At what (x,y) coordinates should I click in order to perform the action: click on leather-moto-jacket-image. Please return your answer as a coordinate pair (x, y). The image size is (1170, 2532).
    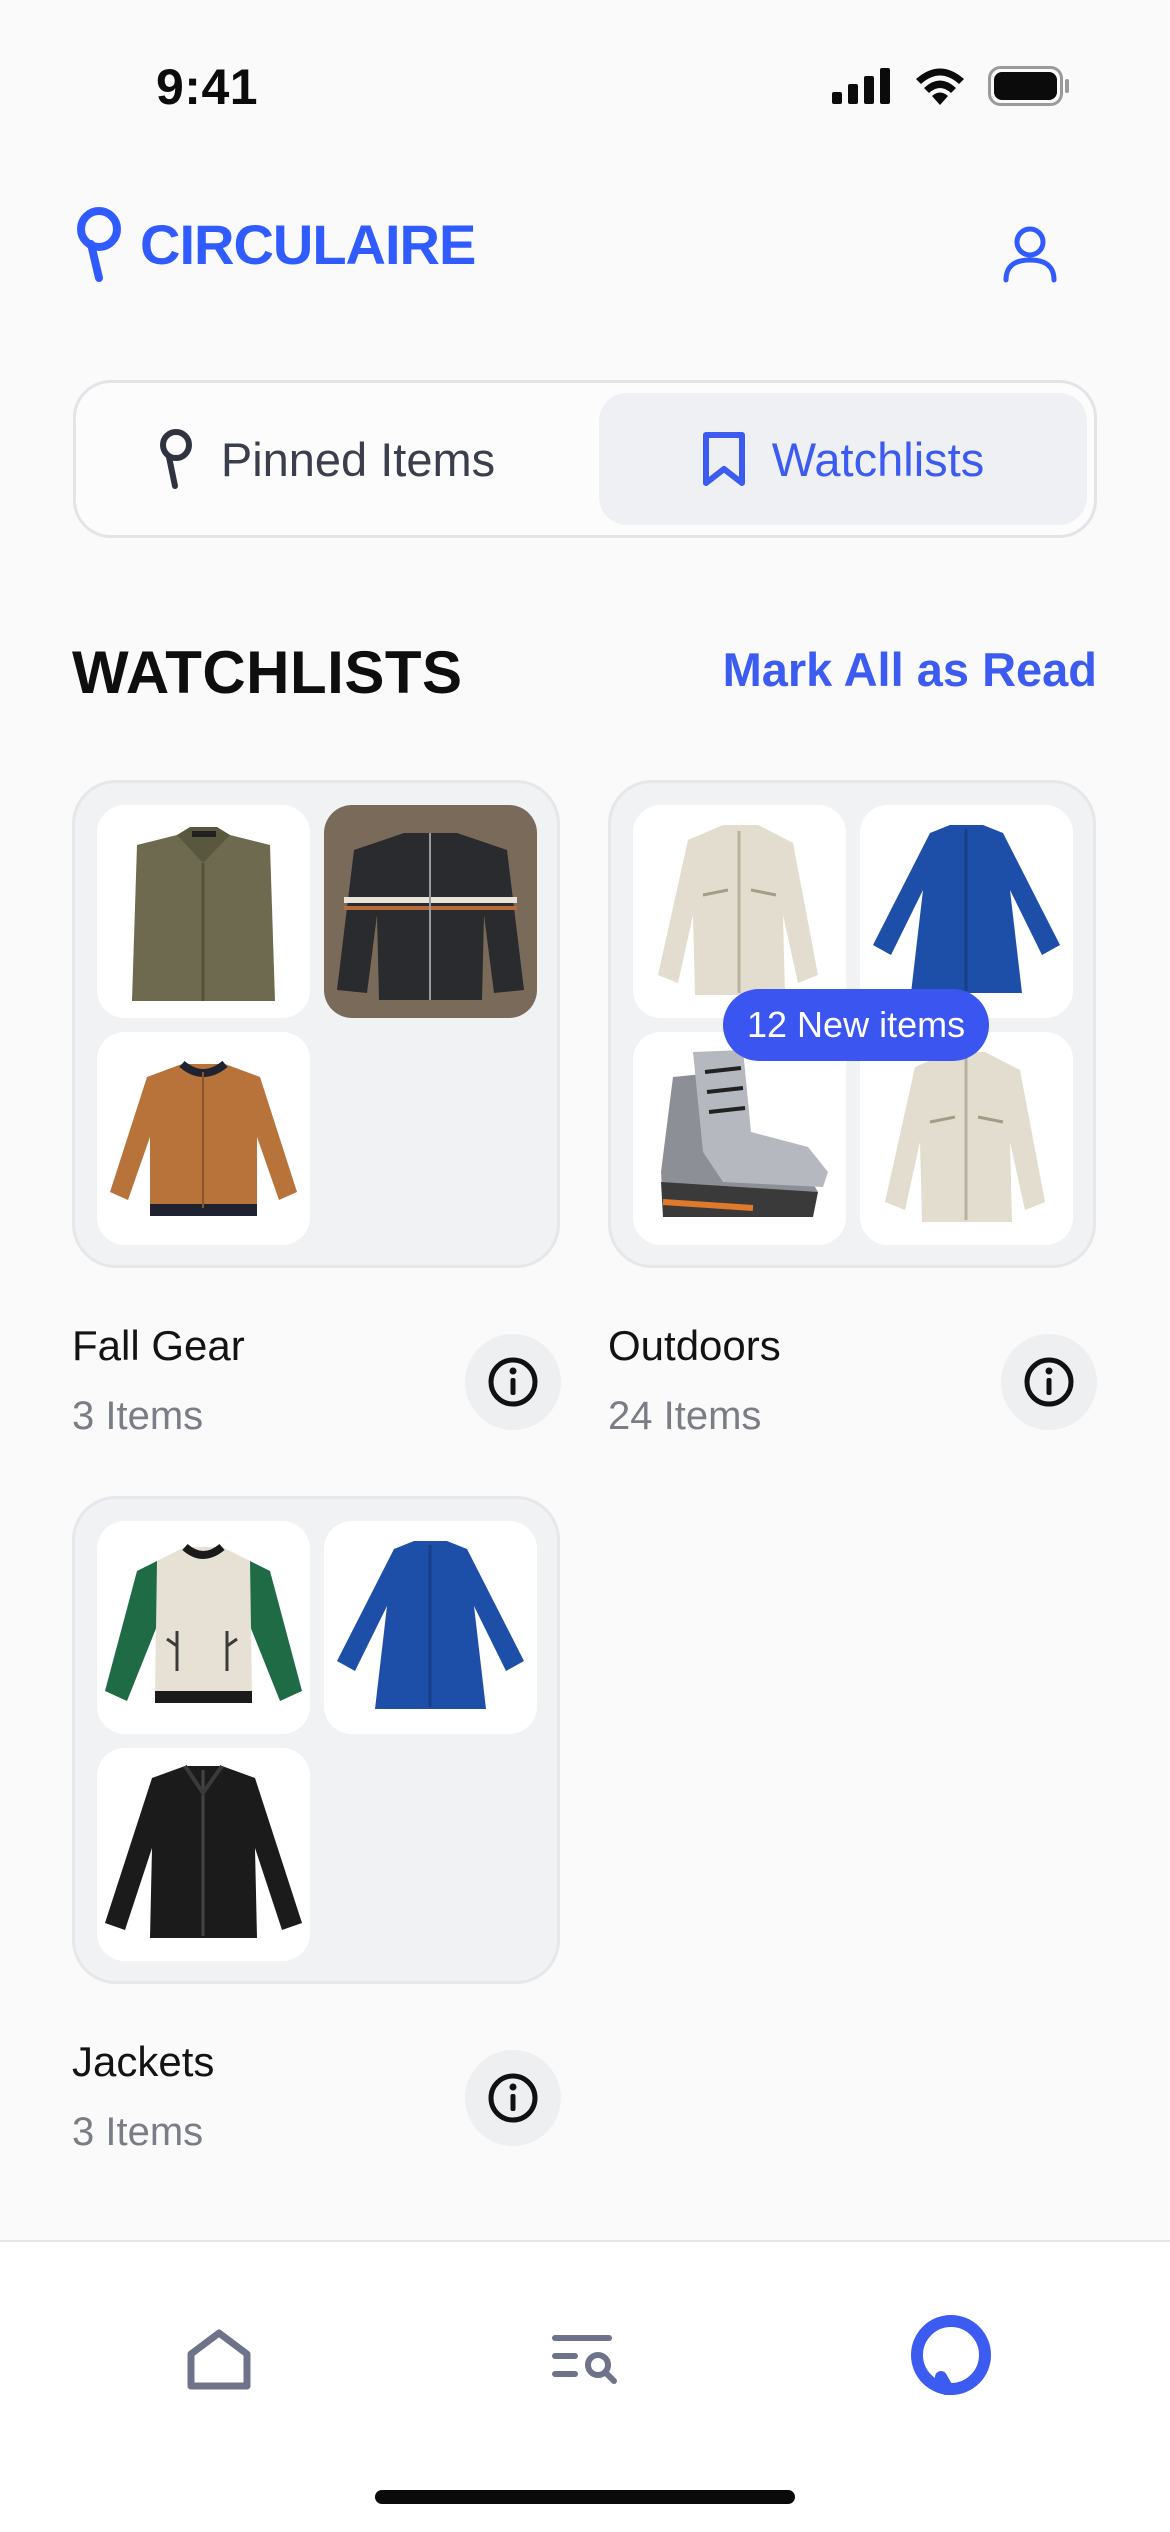
    Looking at the image, I should click on (430, 911).